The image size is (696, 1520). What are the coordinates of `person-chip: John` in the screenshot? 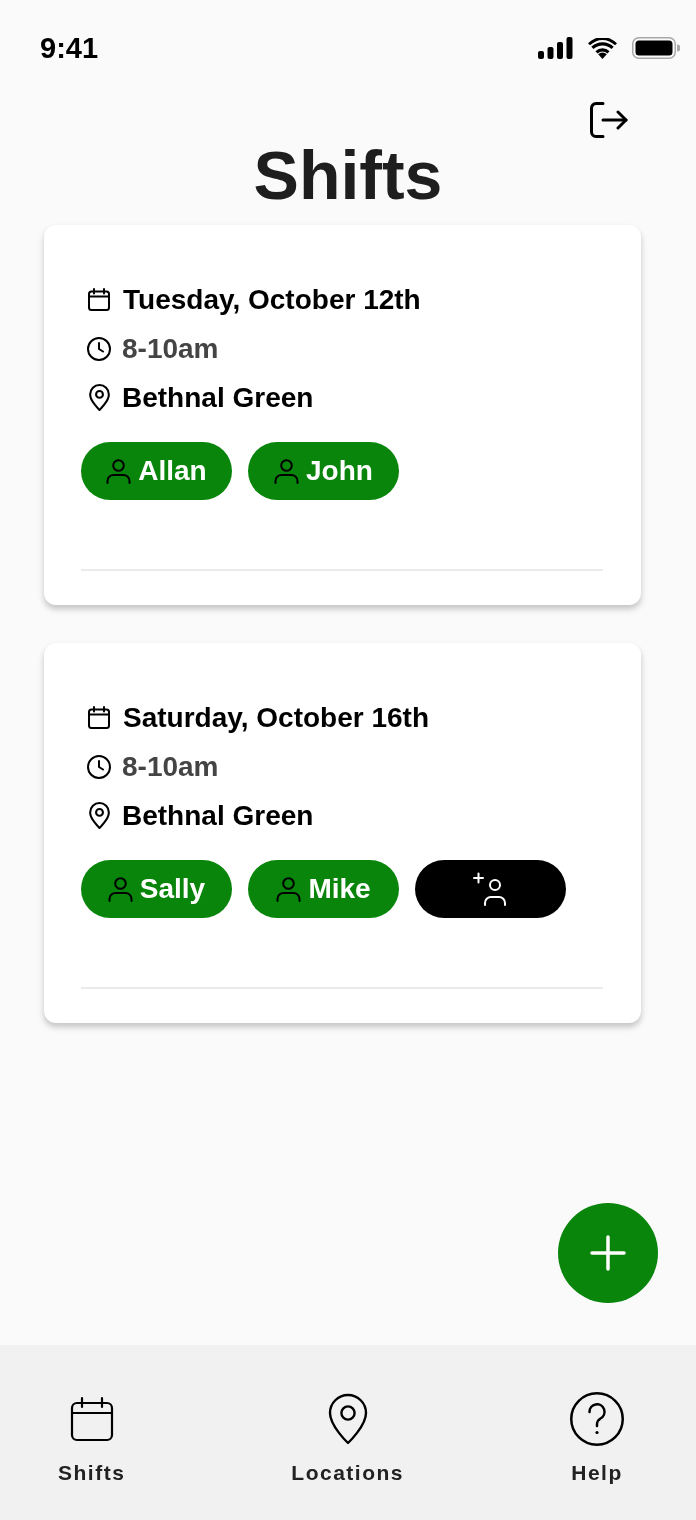 It's located at (323, 471).